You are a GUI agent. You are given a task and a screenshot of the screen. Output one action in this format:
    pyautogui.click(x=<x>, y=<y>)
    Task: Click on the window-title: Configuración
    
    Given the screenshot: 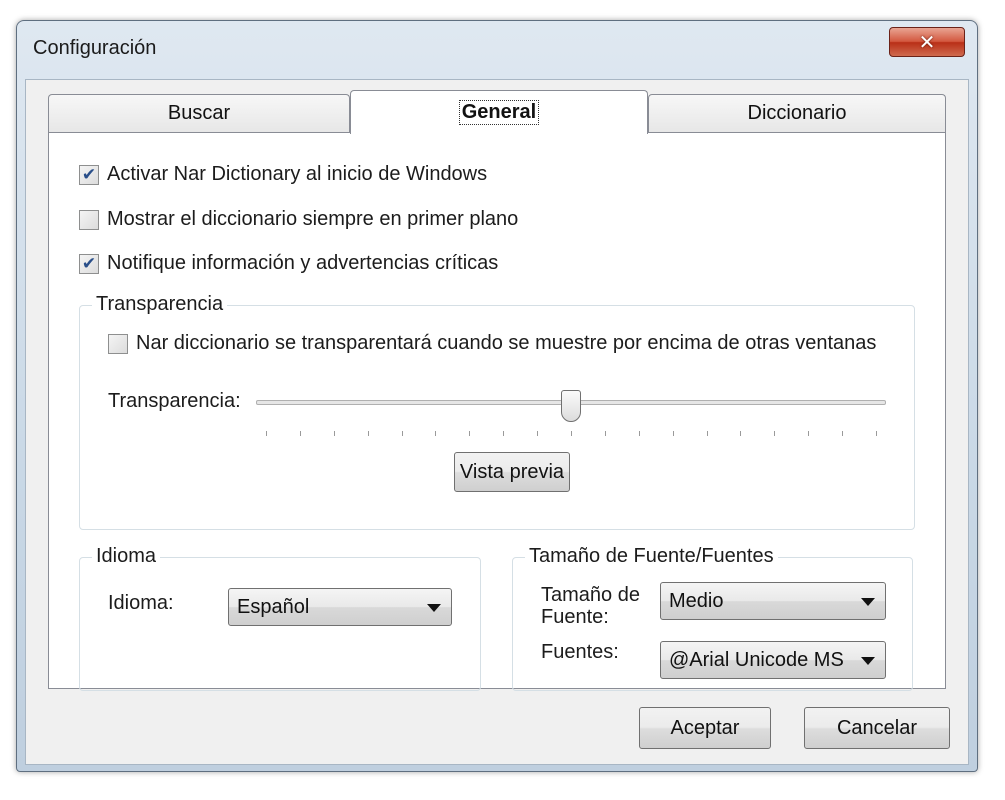 What is the action you would take?
    pyautogui.click(x=95, y=48)
    